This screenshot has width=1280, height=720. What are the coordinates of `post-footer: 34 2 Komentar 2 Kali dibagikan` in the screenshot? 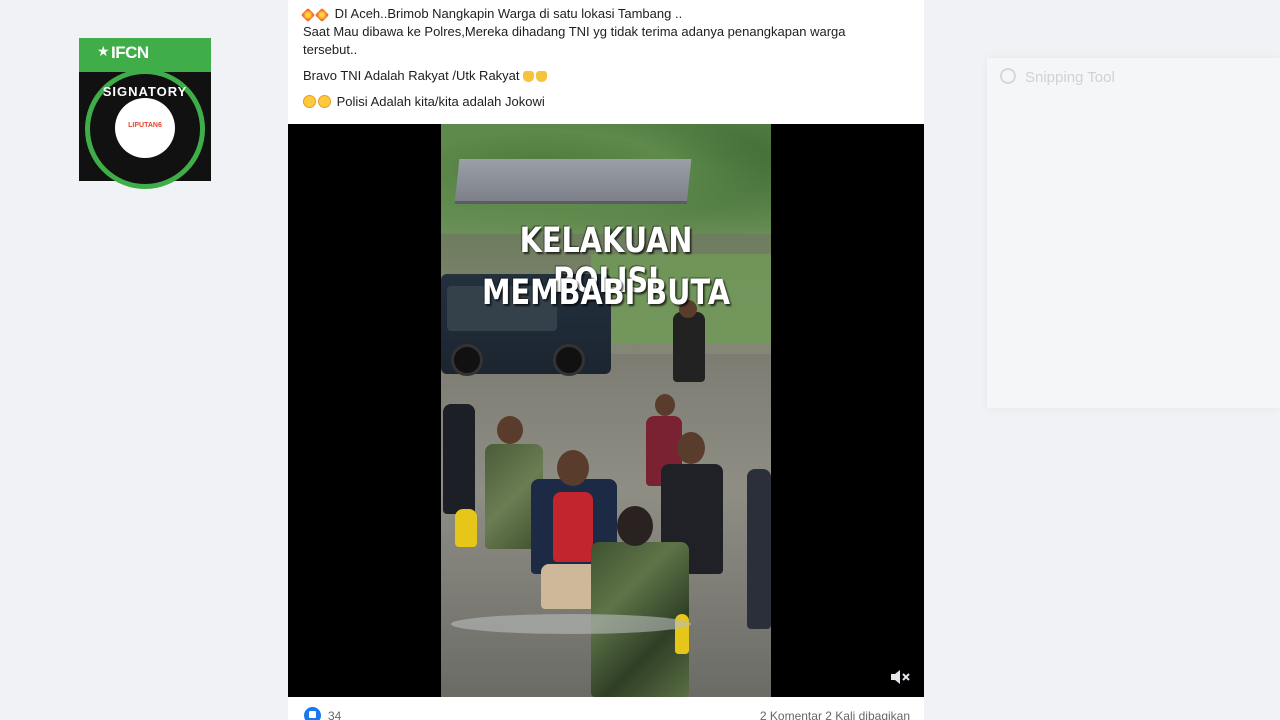 It's located at (606, 708).